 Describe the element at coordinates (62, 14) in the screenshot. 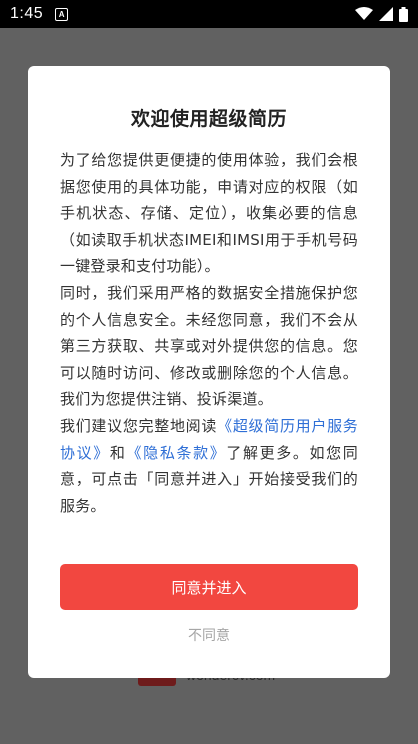

I see `notification-icon: A` at that location.